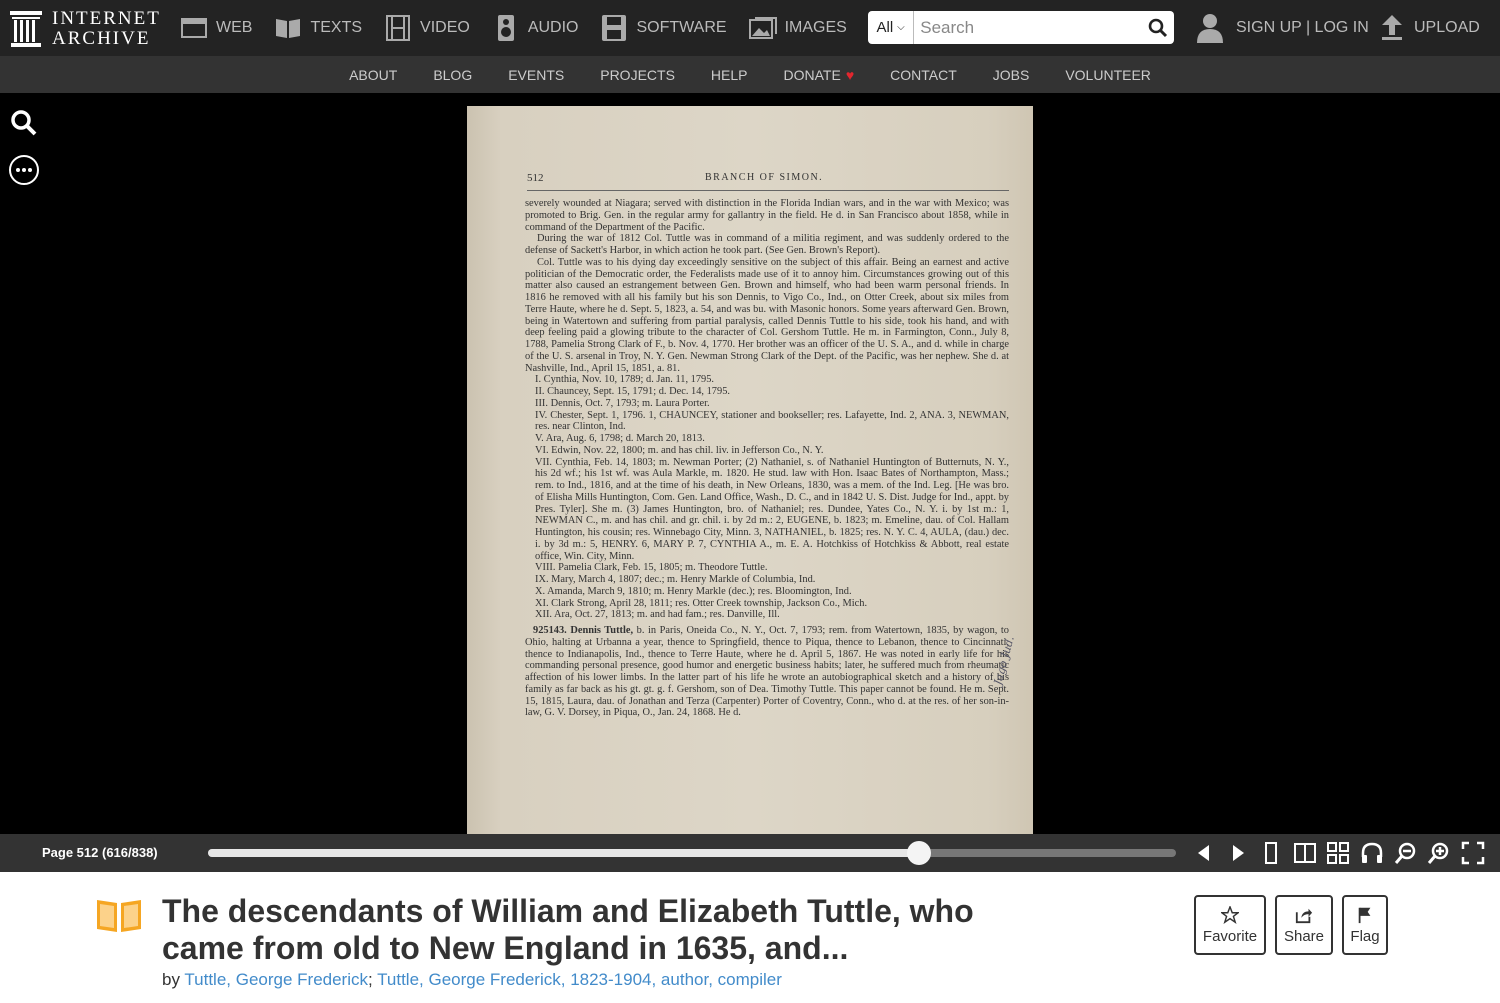 Image resolution: width=1500 pixels, height=1003 pixels. I want to click on search-scope-select: All ⌵, so click(891, 27).